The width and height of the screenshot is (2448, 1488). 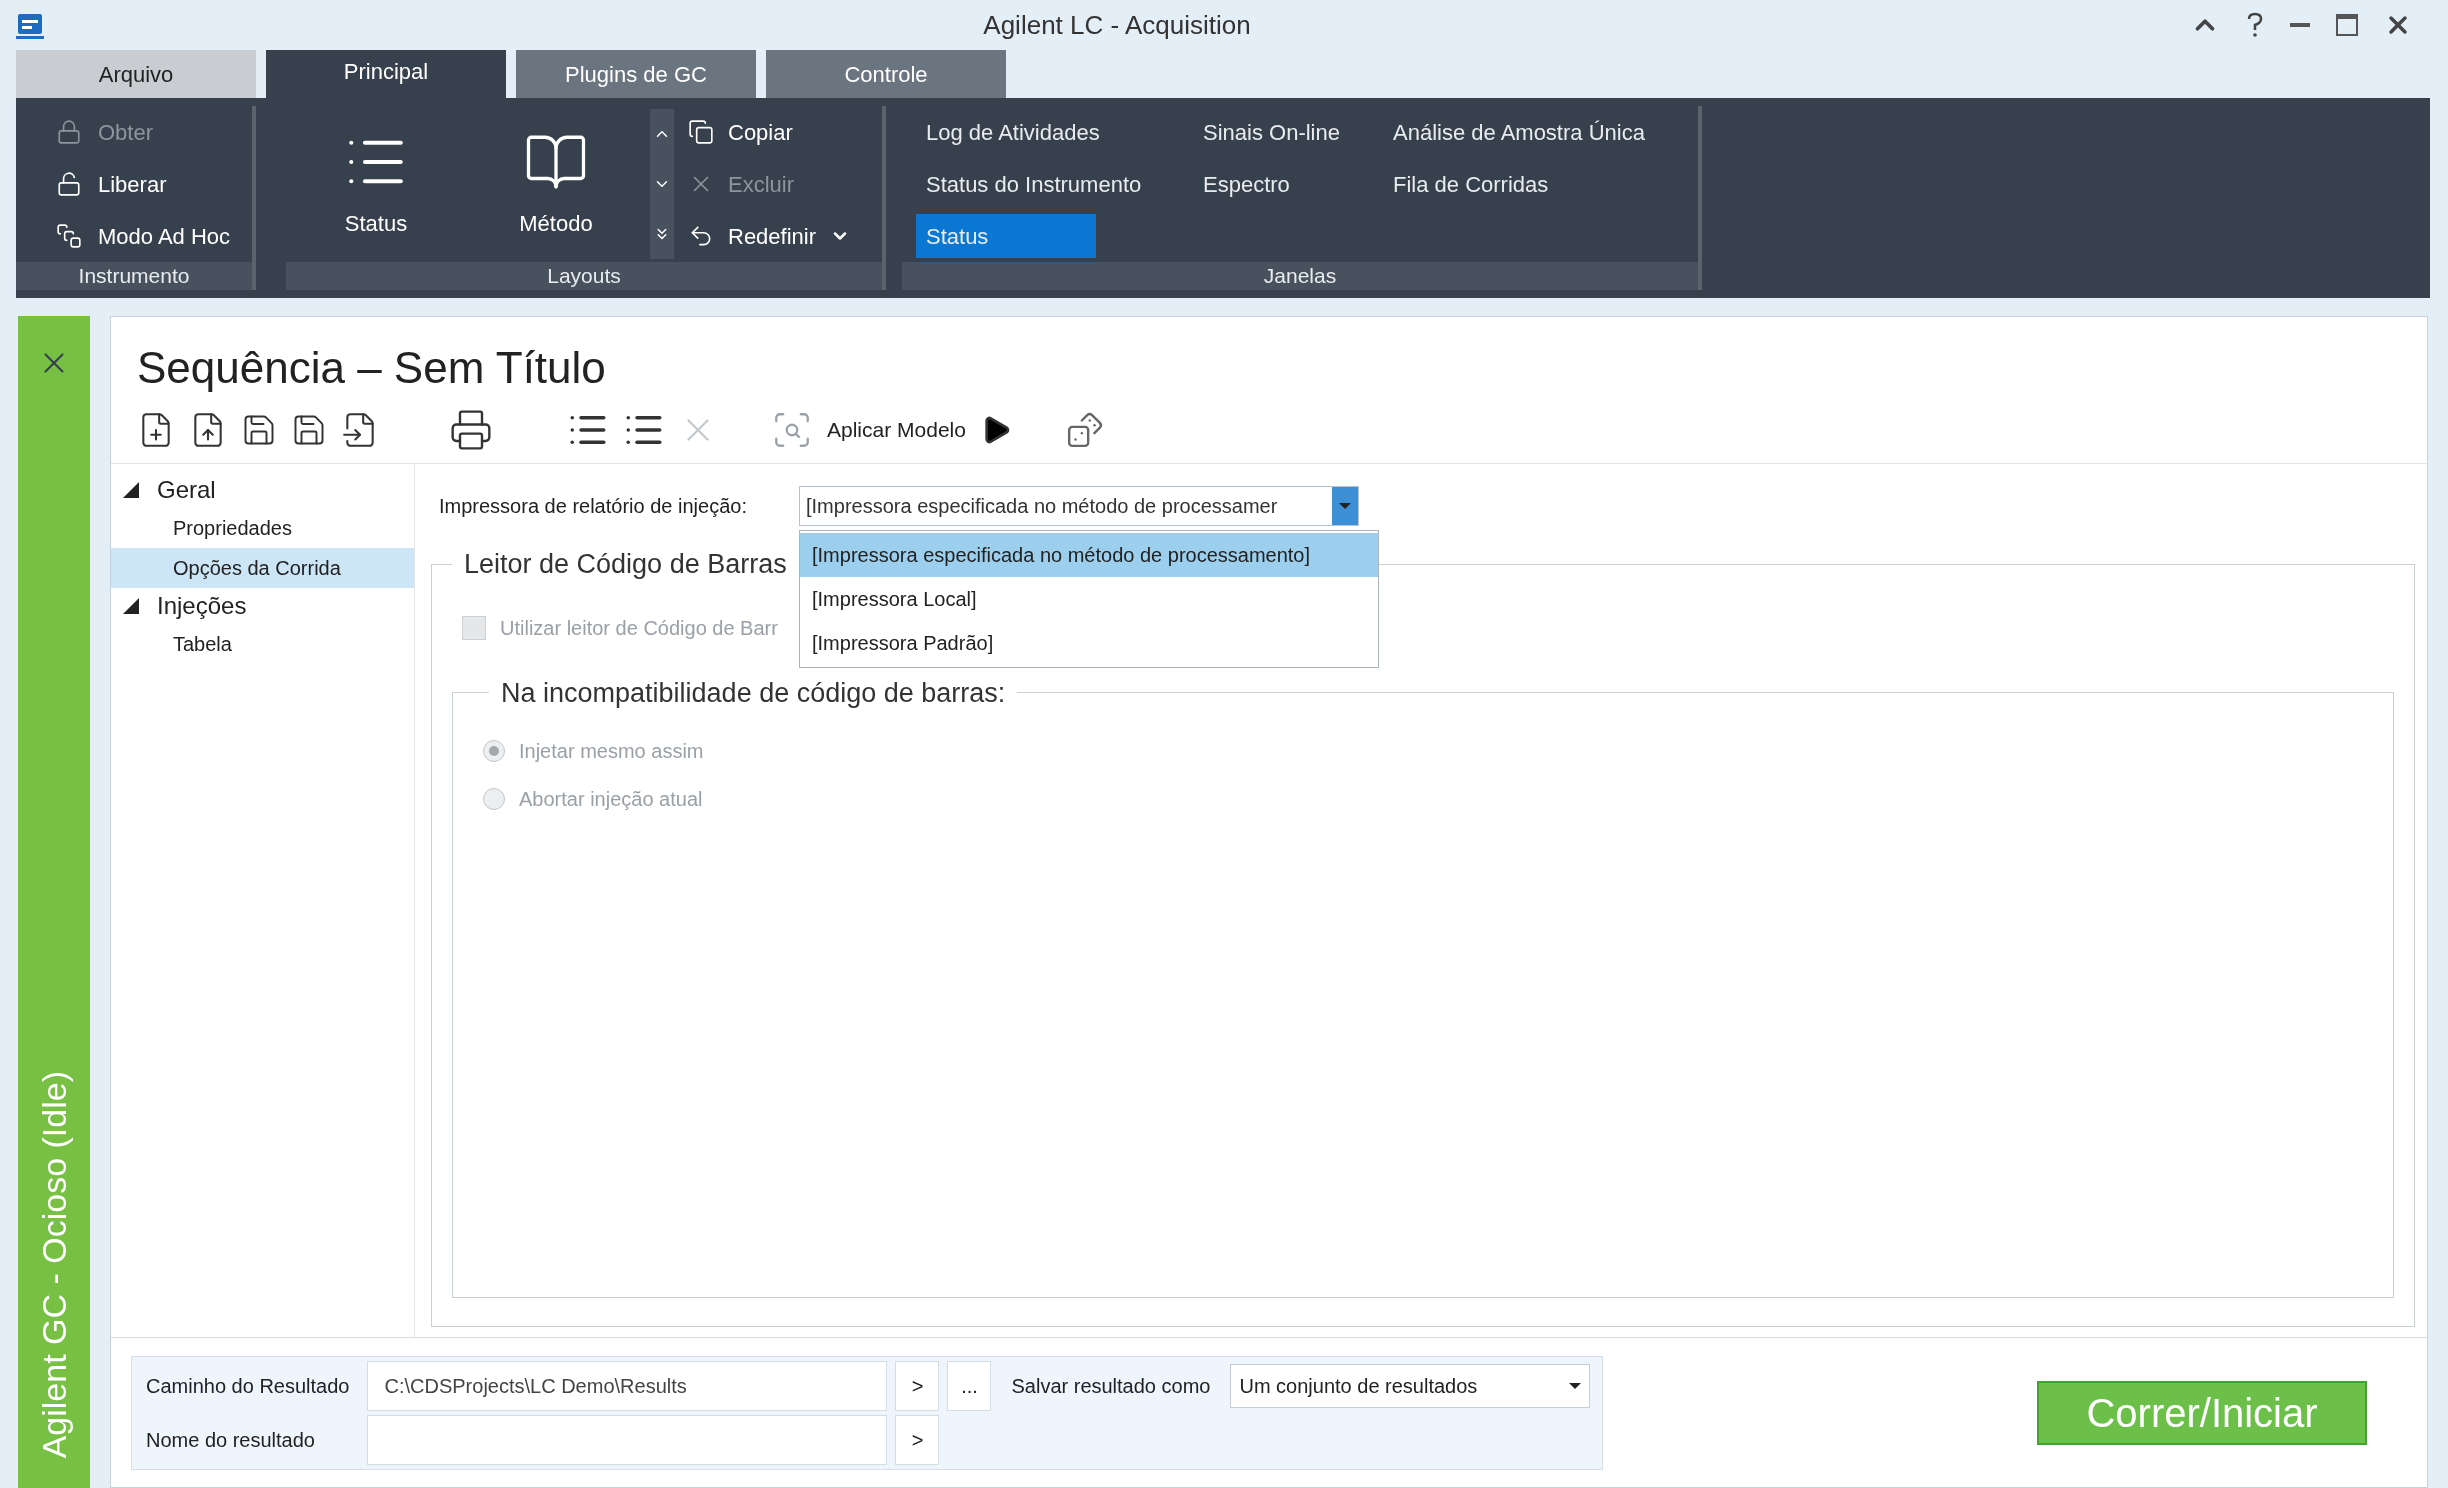 What do you see at coordinates (1533, 132) in the screenshot?
I see `window-button: Análise de Amostra Única` at bounding box center [1533, 132].